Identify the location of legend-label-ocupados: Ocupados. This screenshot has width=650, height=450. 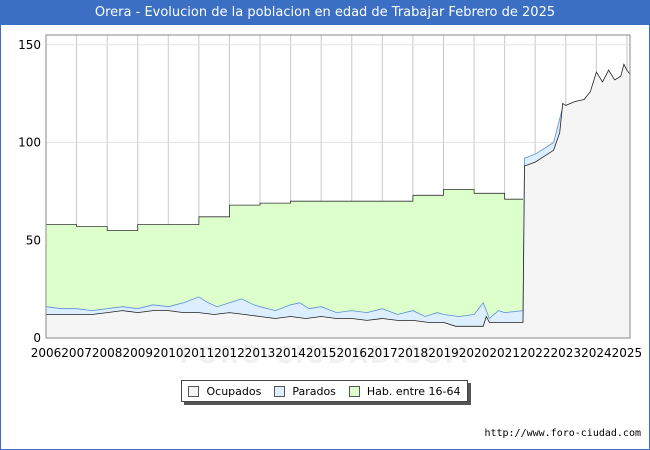
(234, 391).